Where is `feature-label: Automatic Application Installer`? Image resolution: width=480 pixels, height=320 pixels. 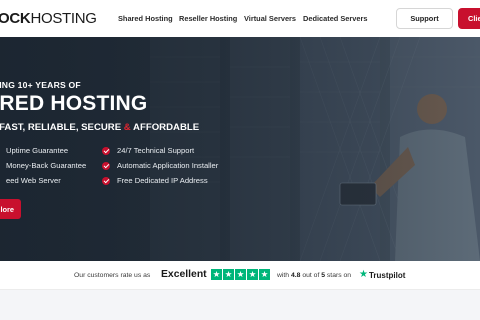
feature-label: Automatic Application Installer is located at coordinates (168, 165).